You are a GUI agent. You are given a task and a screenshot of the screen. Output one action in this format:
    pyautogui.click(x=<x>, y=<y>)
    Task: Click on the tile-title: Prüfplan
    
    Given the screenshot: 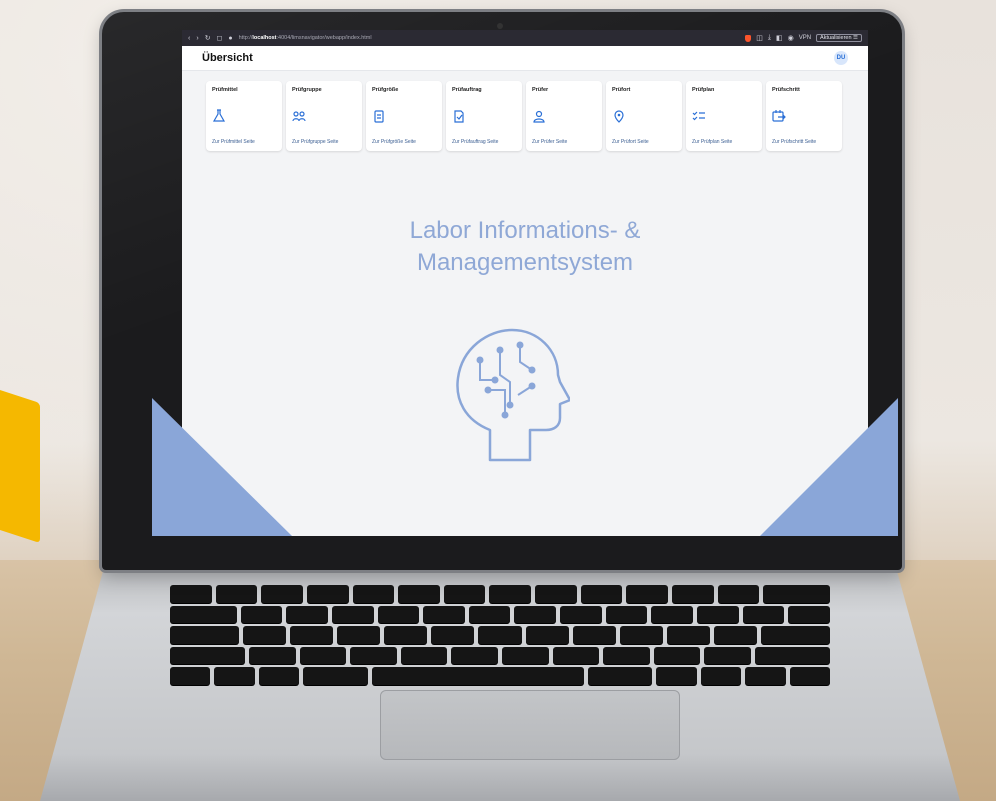 What is the action you would take?
    pyautogui.click(x=703, y=90)
    